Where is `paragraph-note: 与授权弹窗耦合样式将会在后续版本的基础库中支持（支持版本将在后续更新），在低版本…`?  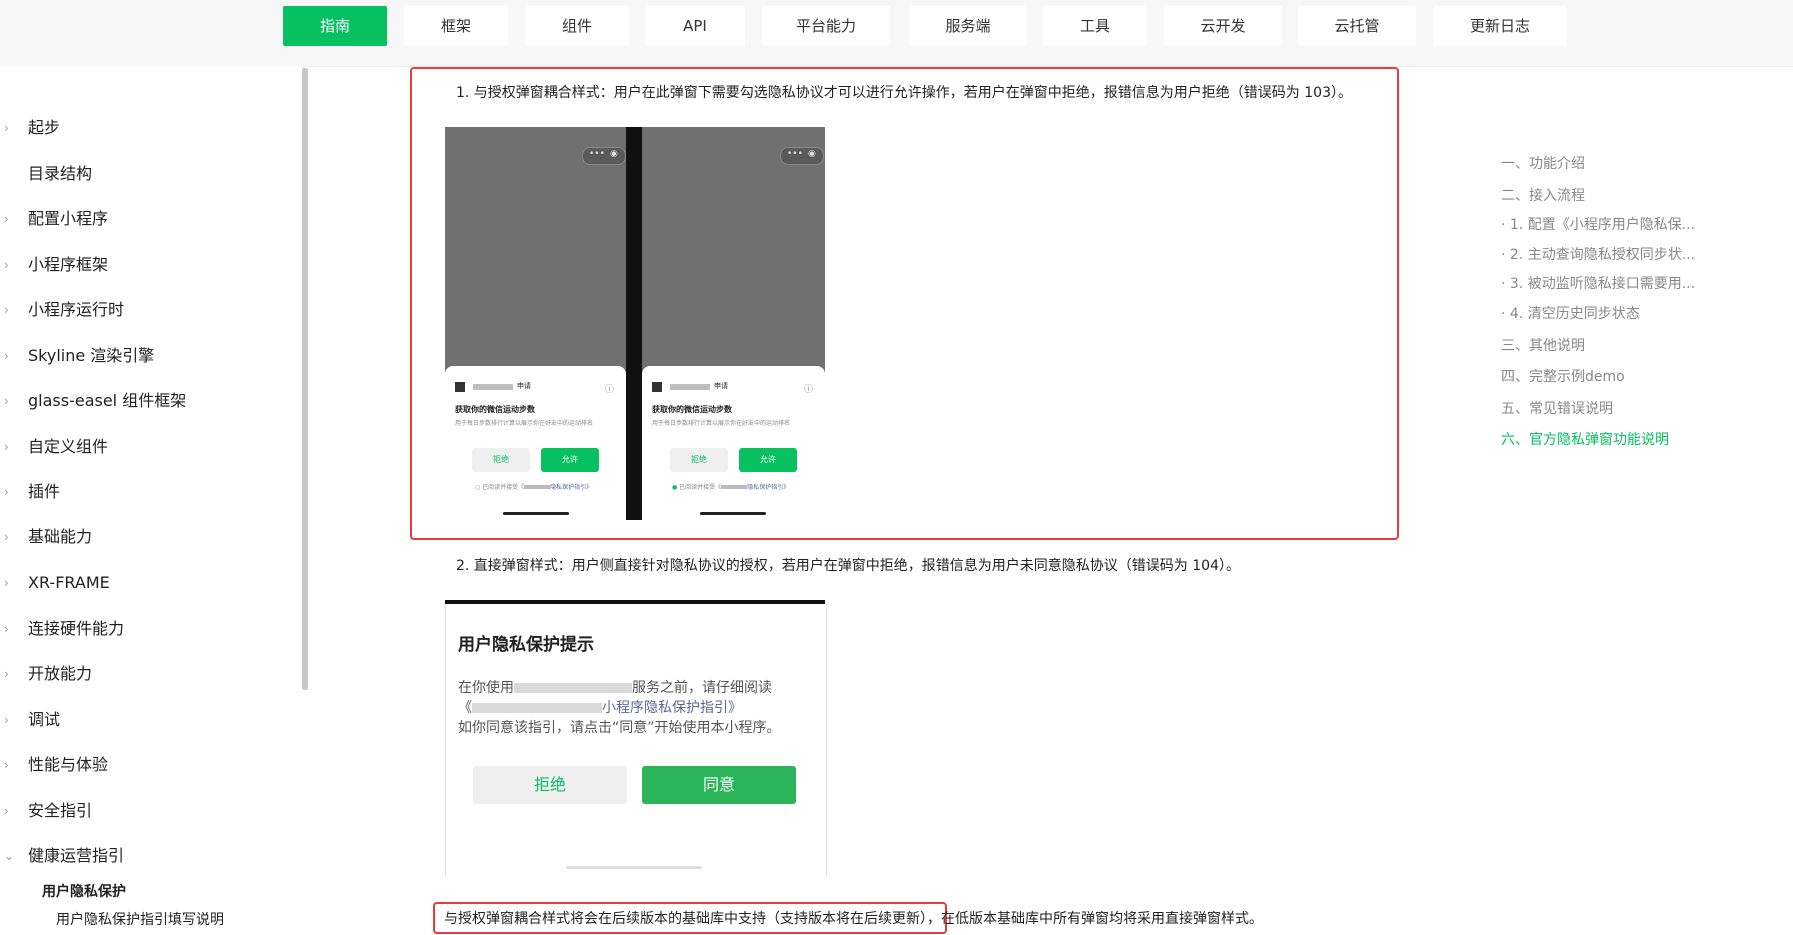 paragraph-note: 与授权弹窗耦合样式将会在后续版本的基础库中支持（支持版本将在后续更新），在低版本… is located at coordinates (853, 919).